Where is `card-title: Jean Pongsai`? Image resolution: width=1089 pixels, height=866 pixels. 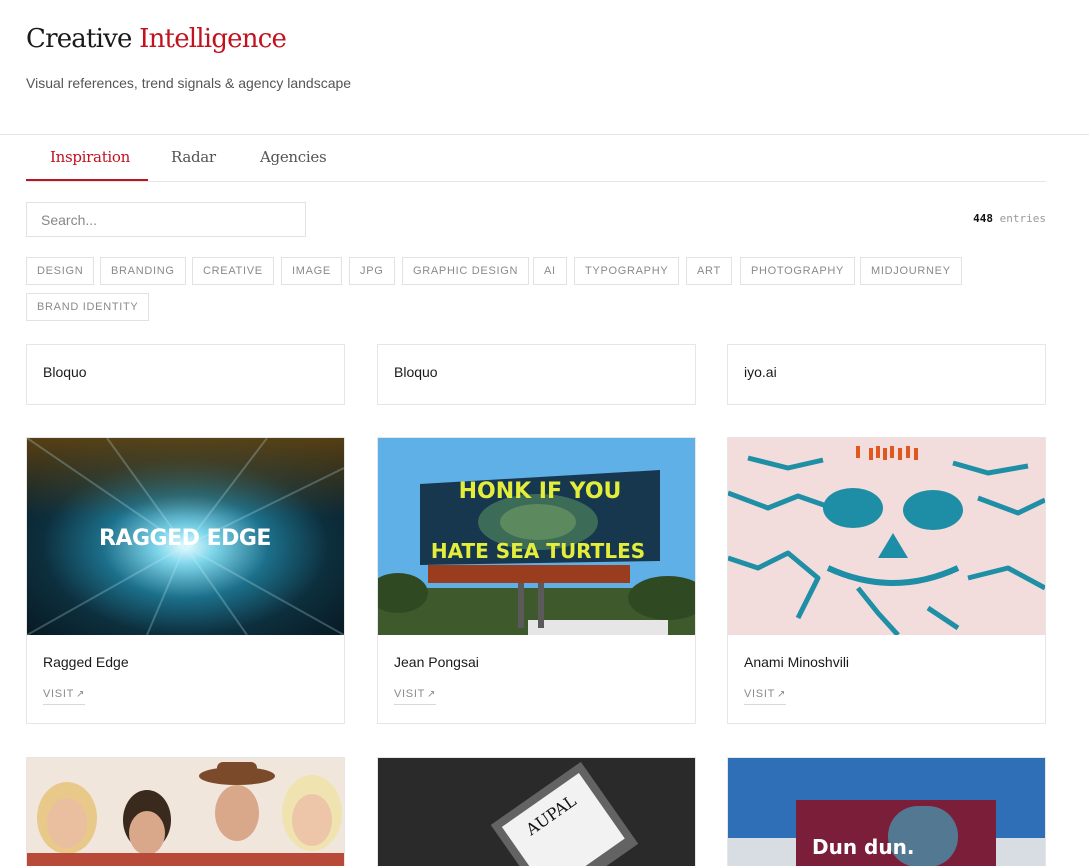
card-title: Jean Pongsai is located at coordinates (436, 662).